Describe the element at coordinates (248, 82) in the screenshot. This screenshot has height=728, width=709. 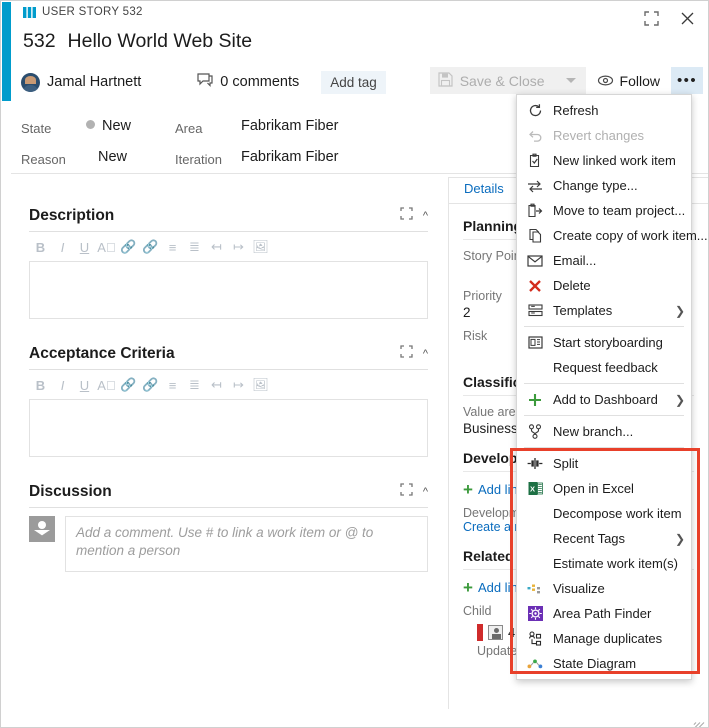
I see `comments-count: 0 comments` at that location.